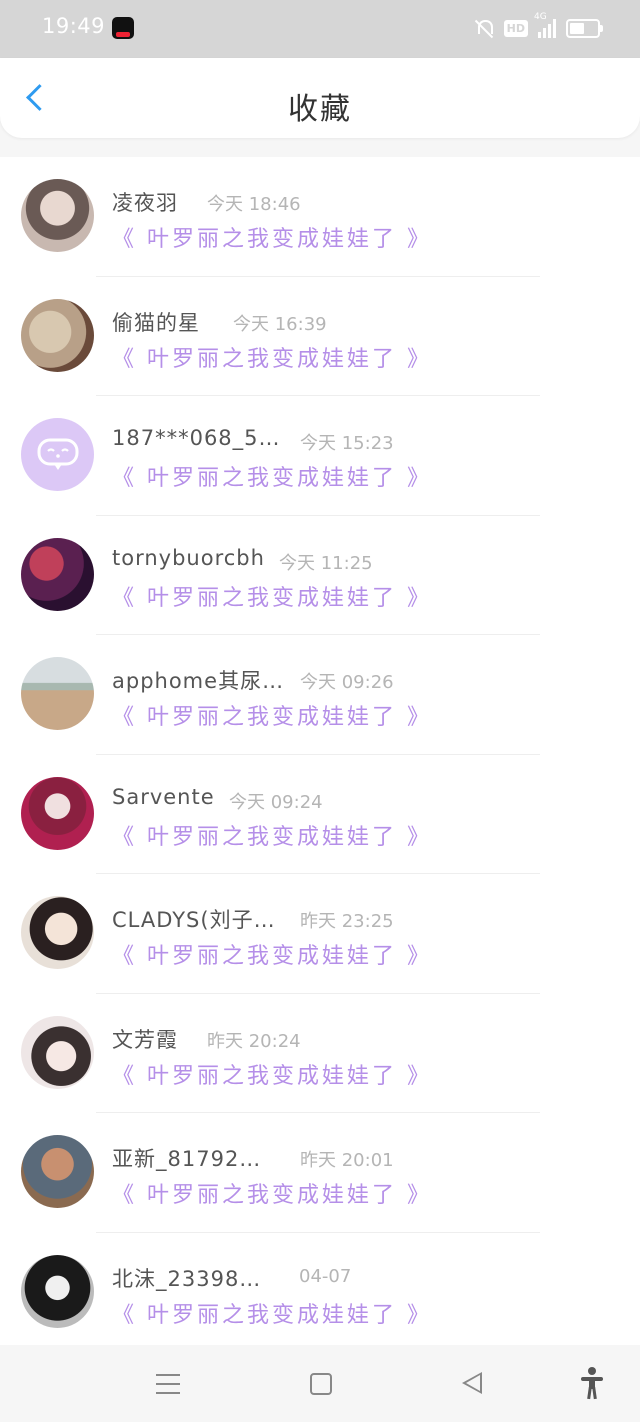  Describe the element at coordinates (320, 934) in the screenshot. I see `list-item: CLADYS(刘子… 昨天 23:25 《 叶罗丽之我变成娃娃了 》` at that location.